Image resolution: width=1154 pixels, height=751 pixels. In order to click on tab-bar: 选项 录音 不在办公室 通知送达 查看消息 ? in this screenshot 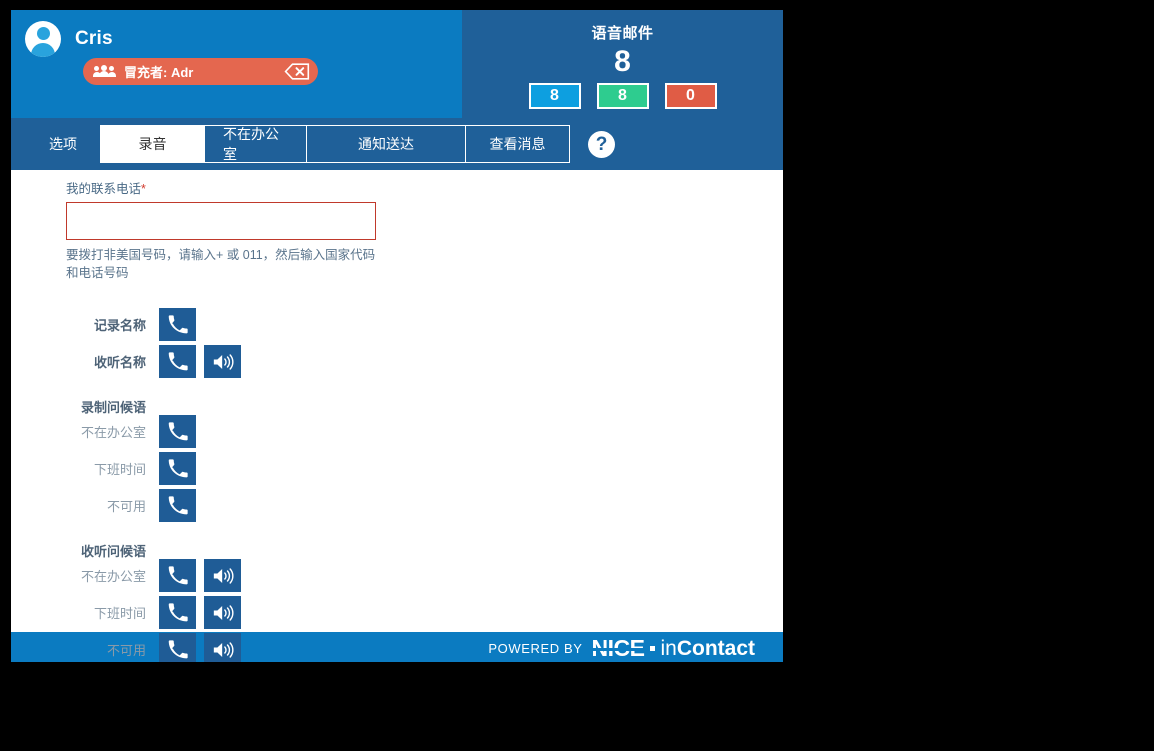, I will do `click(397, 144)`.